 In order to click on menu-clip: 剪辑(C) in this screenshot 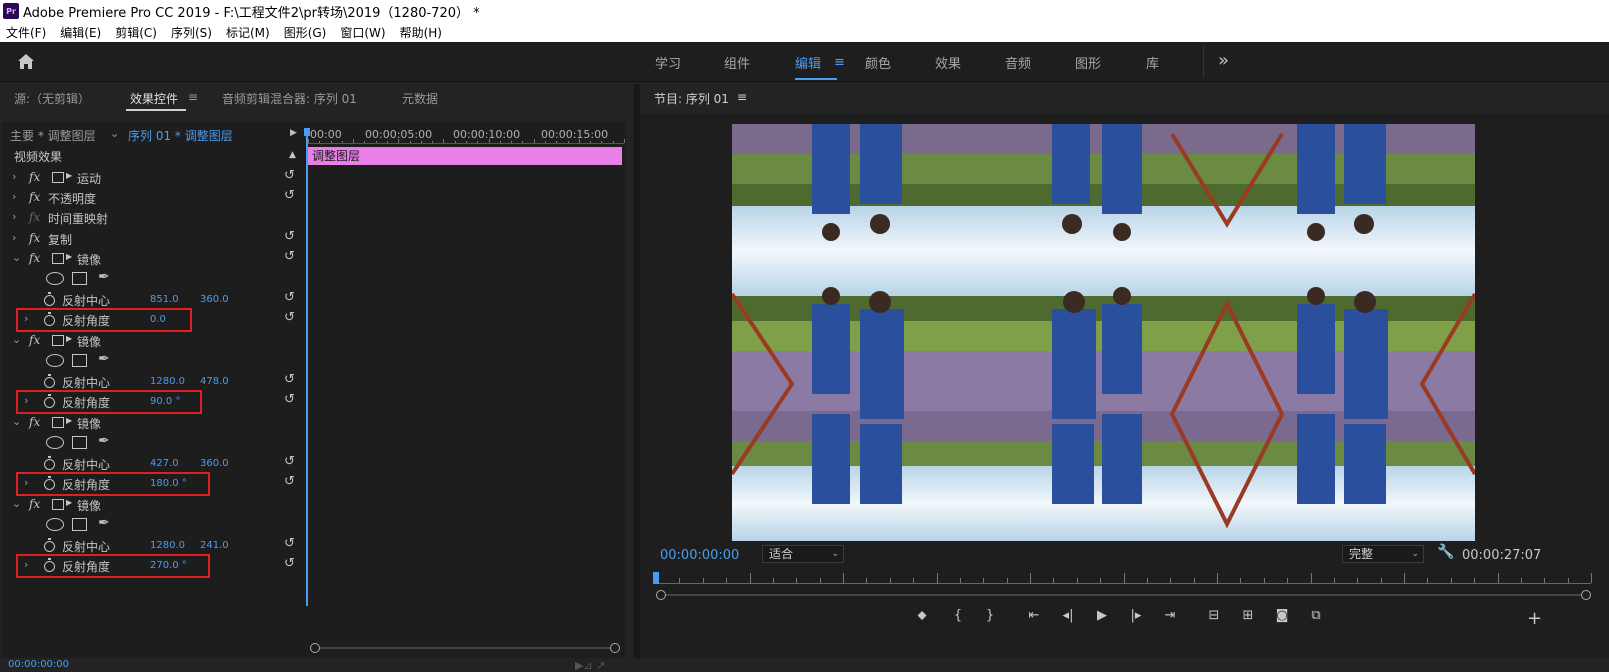, I will do `click(136, 32)`.